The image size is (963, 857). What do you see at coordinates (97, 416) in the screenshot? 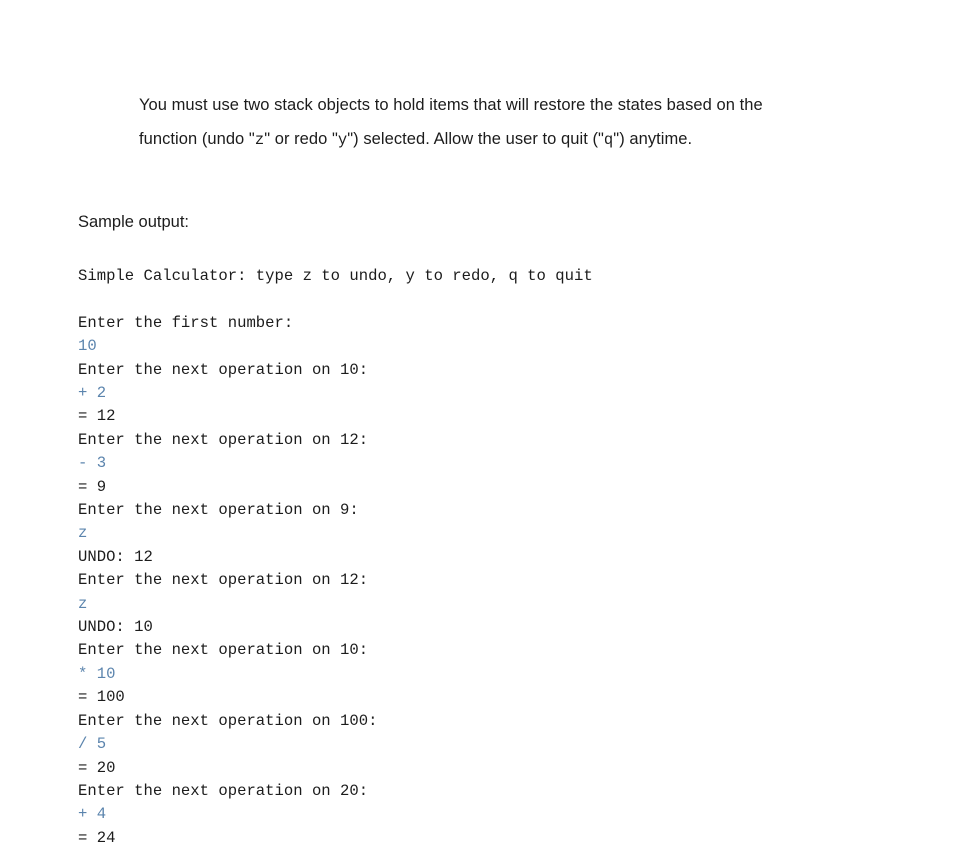
I see `console-output-line: = 12` at bounding box center [97, 416].